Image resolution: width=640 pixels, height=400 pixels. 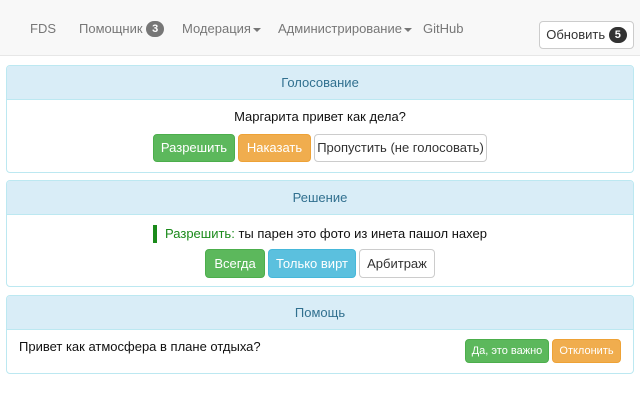 I want to click on nav-administration-dropdown: Администрирование, so click(x=345, y=29).